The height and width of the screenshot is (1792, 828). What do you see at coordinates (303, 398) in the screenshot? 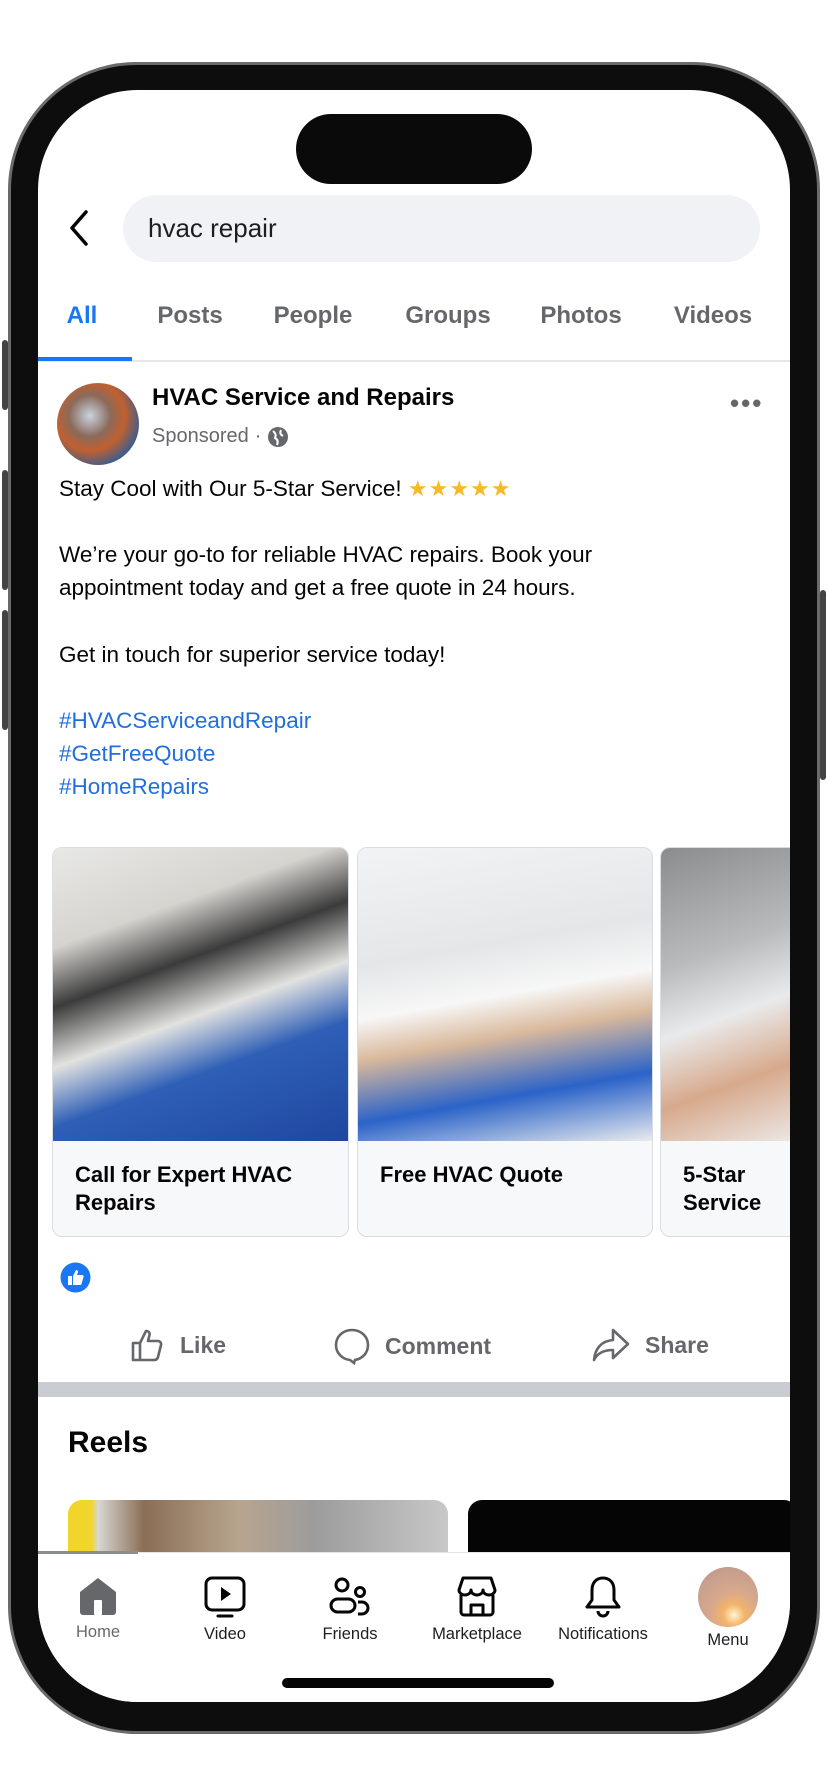
I see `page-name: HVAC Service and Repairs` at bounding box center [303, 398].